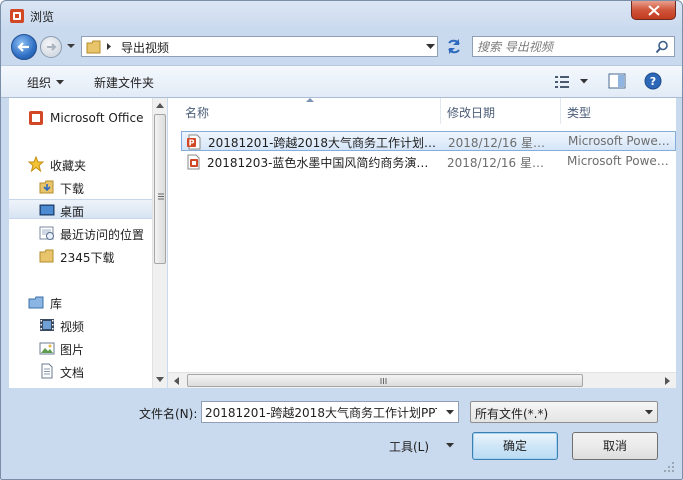 This screenshot has height=480, width=683. Describe the element at coordinates (450, 445) in the screenshot. I see `tools-dropdown-icon` at that location.